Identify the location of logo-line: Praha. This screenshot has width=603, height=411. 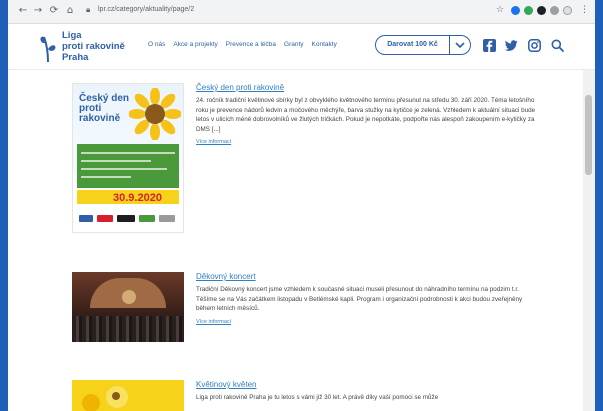
(75, 57).